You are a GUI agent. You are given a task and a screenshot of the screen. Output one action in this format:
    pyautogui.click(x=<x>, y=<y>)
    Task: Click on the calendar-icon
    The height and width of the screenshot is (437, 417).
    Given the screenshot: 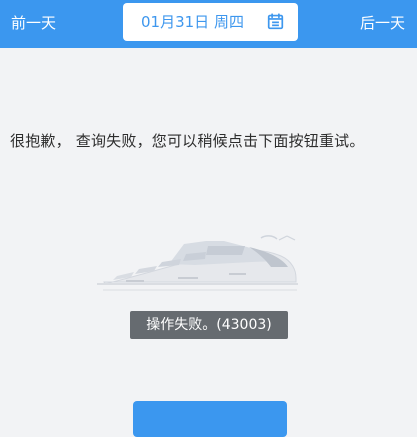 What is the action you would take?
    pyautogui.click(x=275, y=21)
    